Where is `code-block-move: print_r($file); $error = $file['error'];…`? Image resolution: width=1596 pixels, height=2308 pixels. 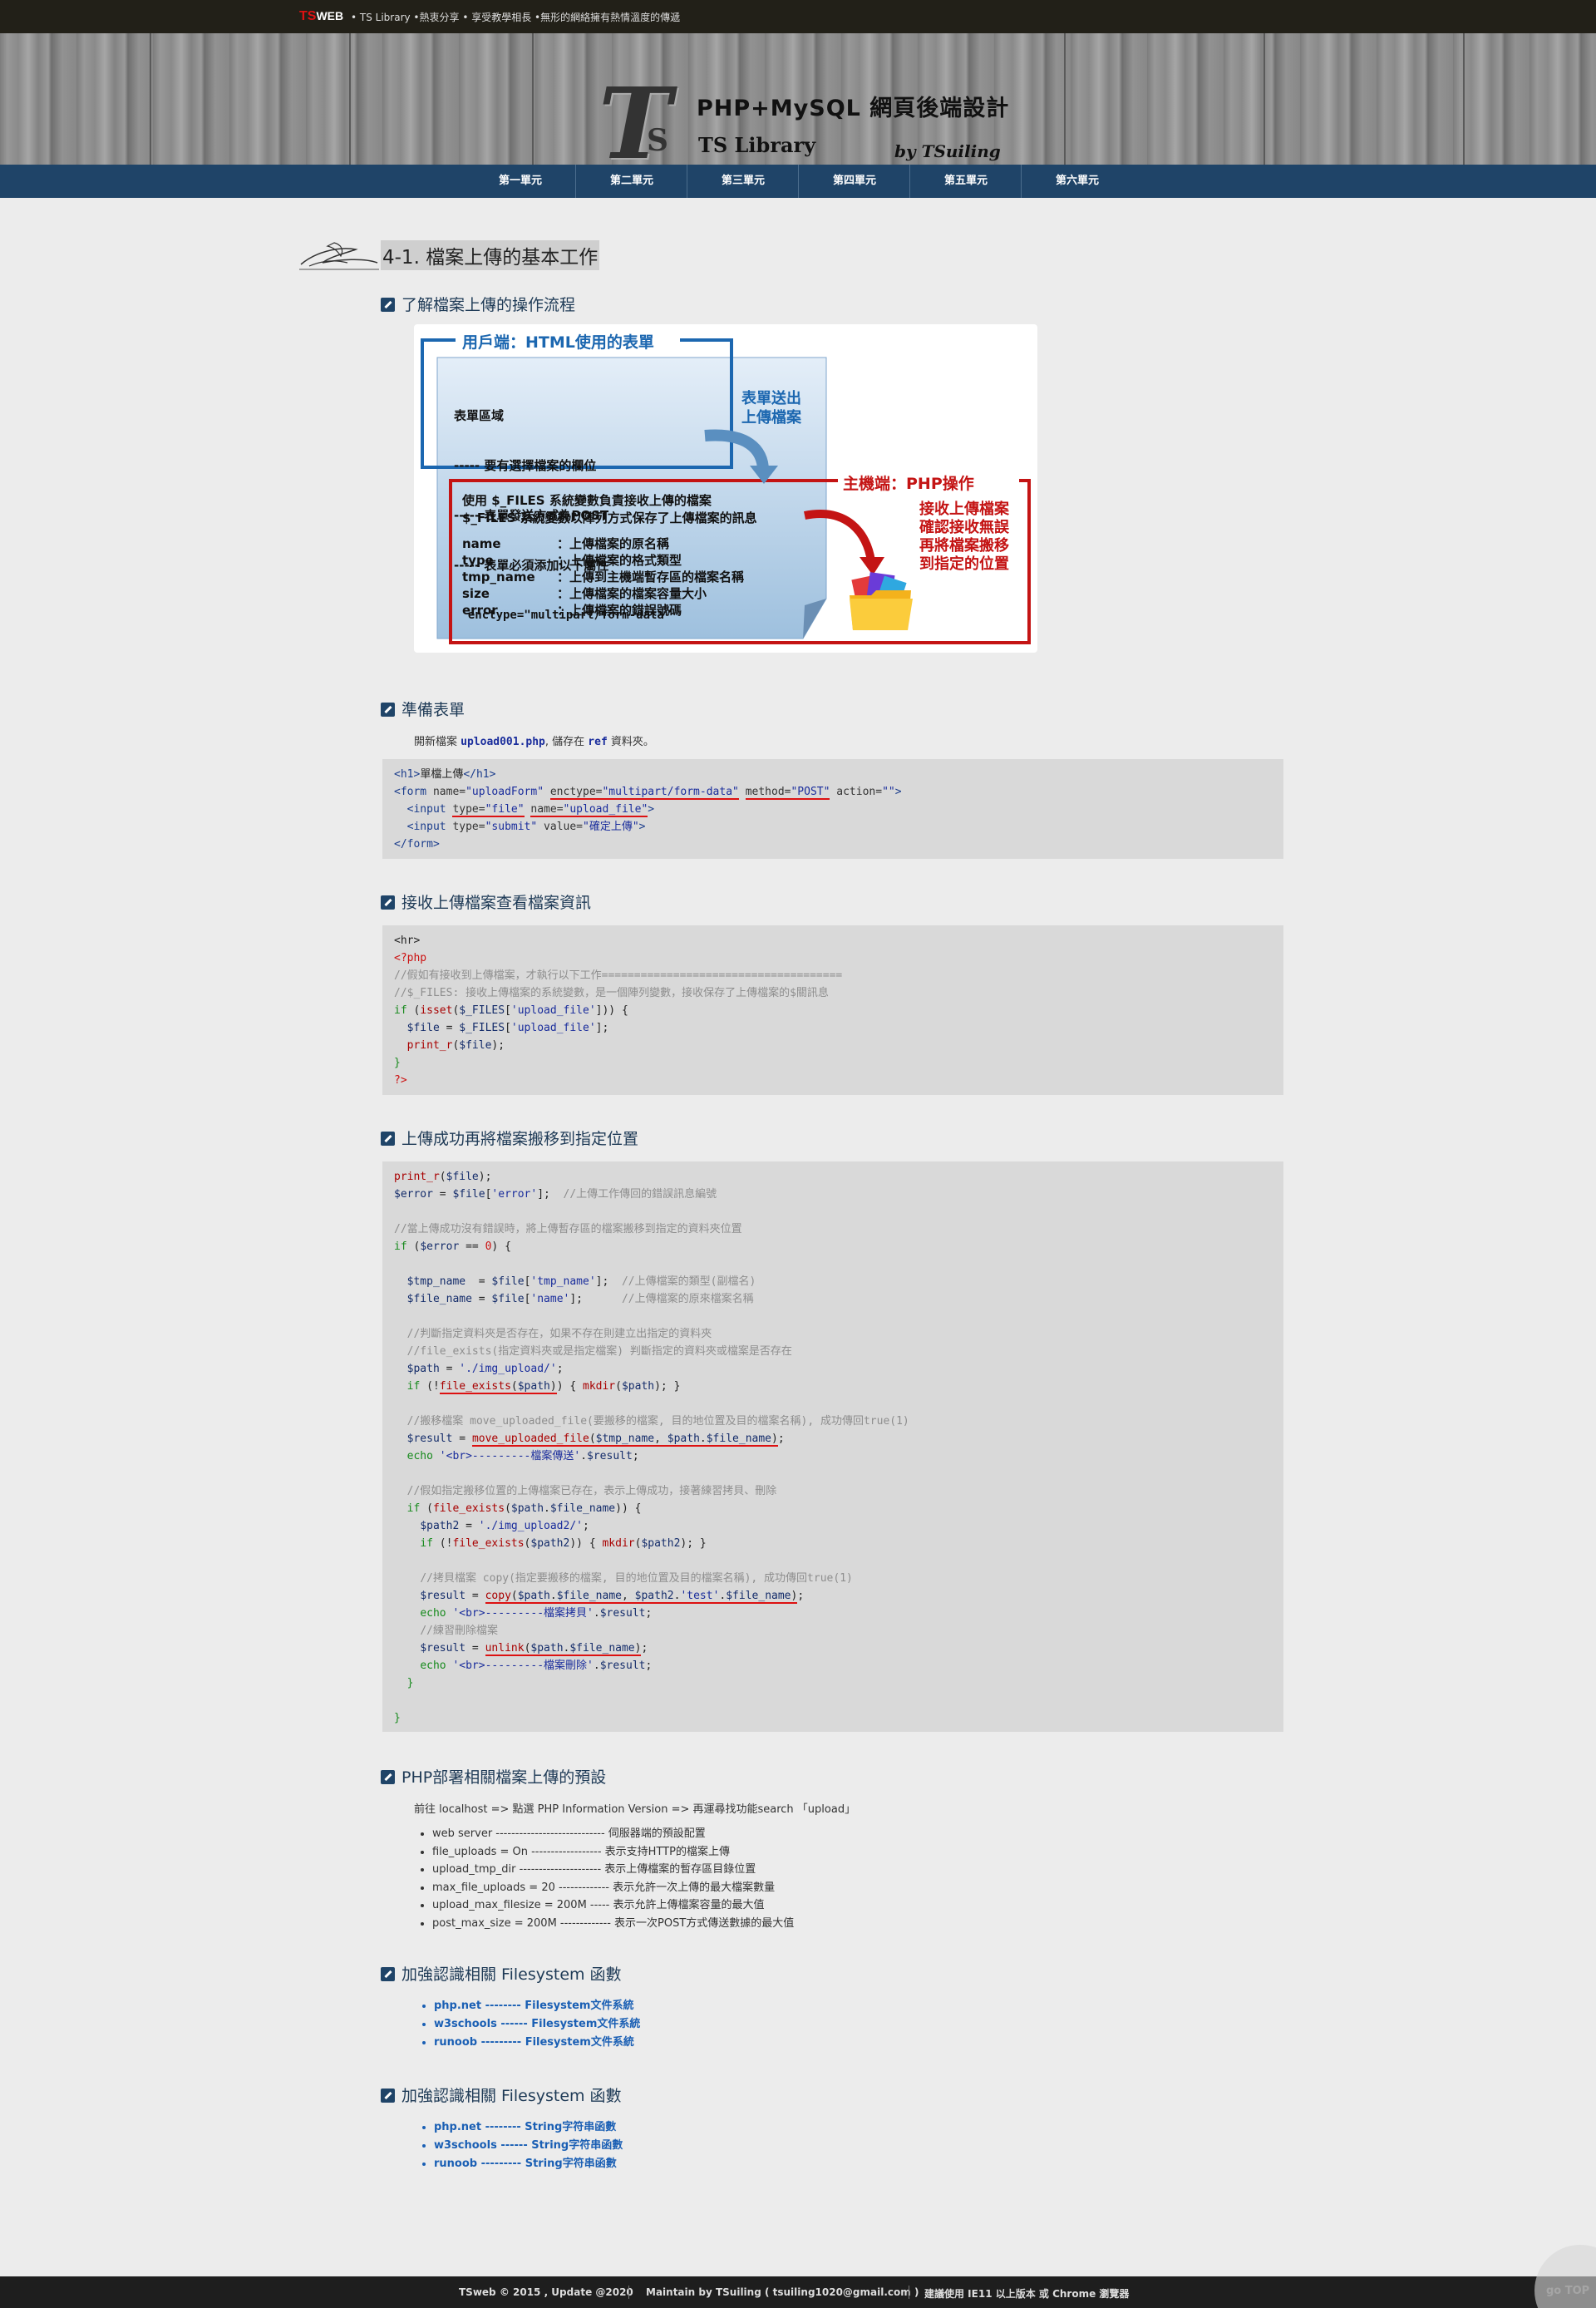 code-block-move: print_r($file); $error = $file['error'];… is located at coordinates (832, 1447).